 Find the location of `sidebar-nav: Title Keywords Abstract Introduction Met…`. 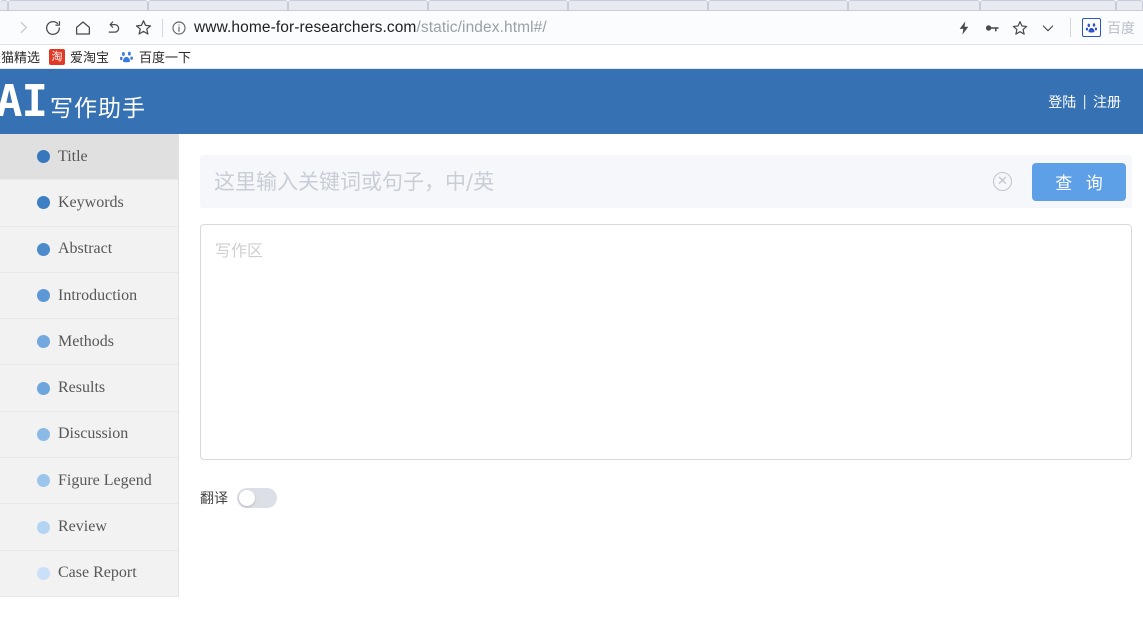

sidebar-nav: Title Keywords Abstract Introduction Met… is located at coordinates (89, 365).